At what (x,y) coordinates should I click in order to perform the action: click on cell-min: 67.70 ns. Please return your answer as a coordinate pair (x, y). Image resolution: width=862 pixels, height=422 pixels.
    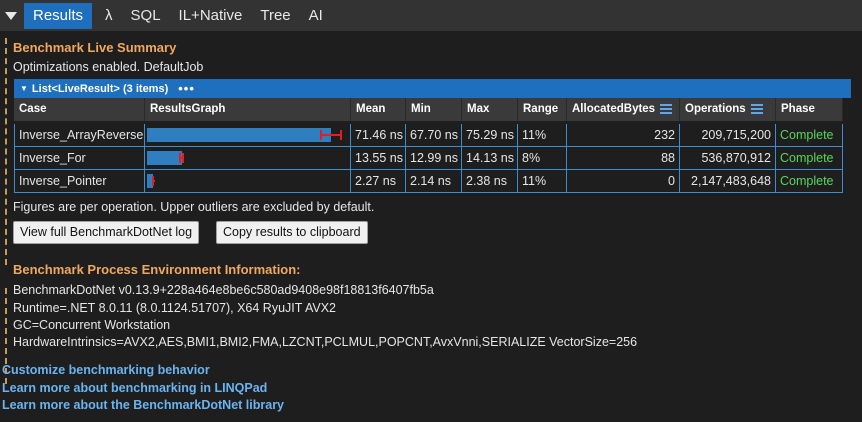
    Looking at the image, I should click on (434, 135).